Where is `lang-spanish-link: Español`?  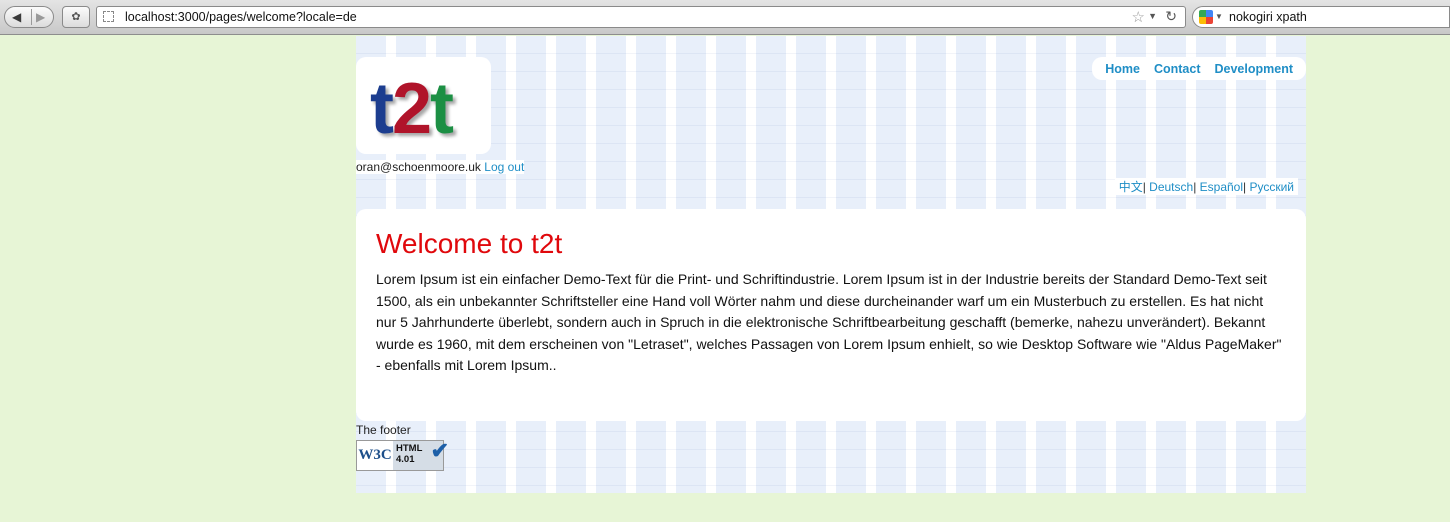 lang-spanish-link: Español is located at coordinates (1221, 187).